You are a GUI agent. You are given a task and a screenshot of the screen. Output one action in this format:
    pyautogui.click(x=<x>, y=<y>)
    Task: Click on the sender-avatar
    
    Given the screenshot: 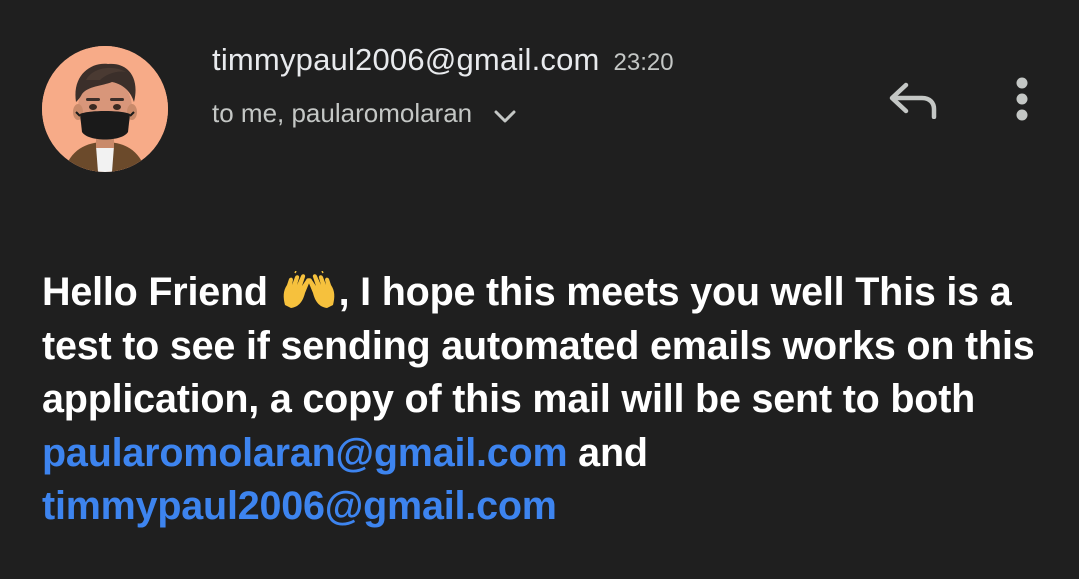 What is the action you would take?
    pyautogui.click(x=105, y=109)
    